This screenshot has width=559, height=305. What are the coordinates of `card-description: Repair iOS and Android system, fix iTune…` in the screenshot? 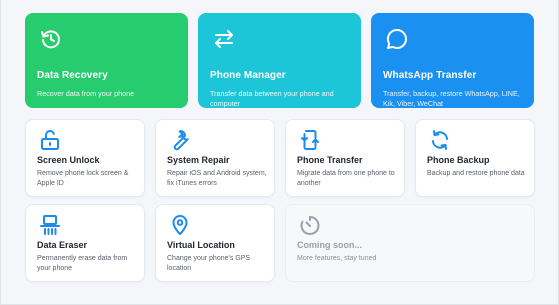 It's located at (217, 178).